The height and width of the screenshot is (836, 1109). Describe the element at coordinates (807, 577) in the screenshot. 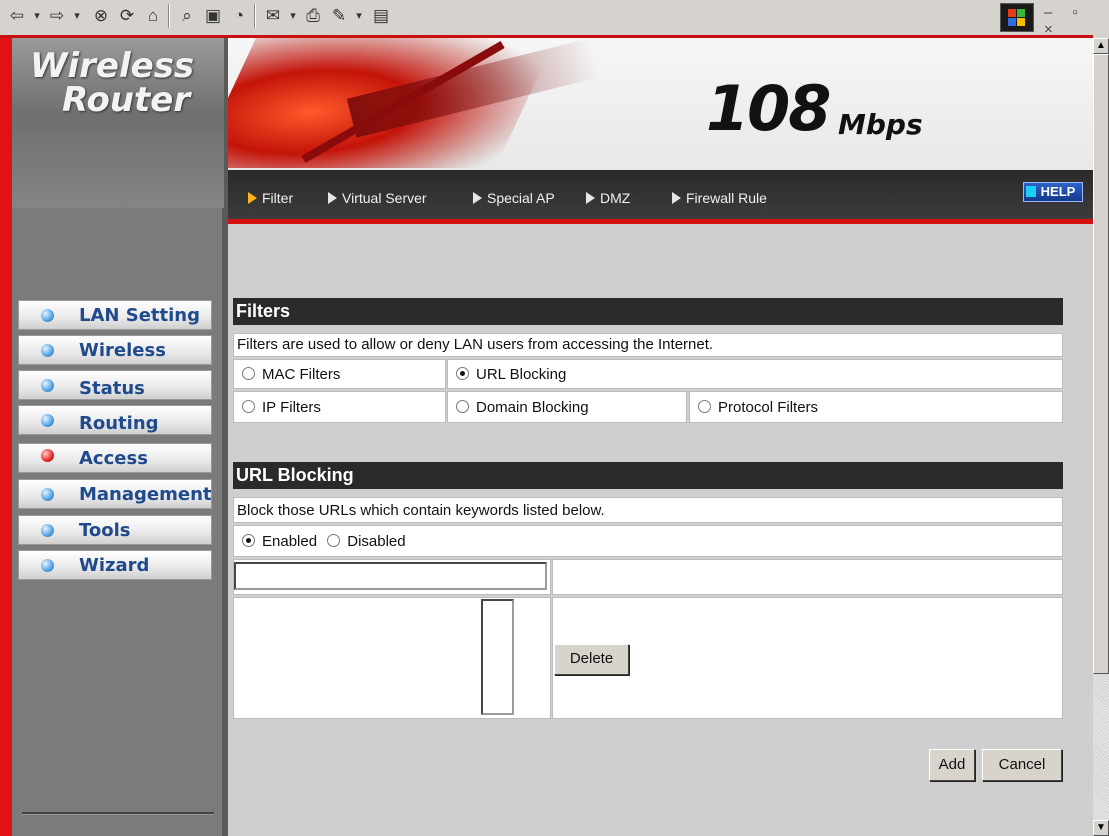

I see `keyword-empty-cell` at that location.